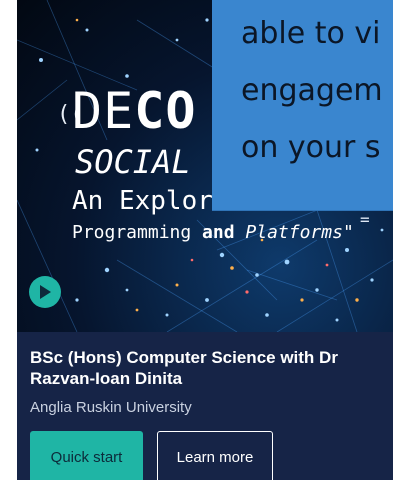 This screenshot has height=492, width=393. I want to click on play-button, so click(45, 292).